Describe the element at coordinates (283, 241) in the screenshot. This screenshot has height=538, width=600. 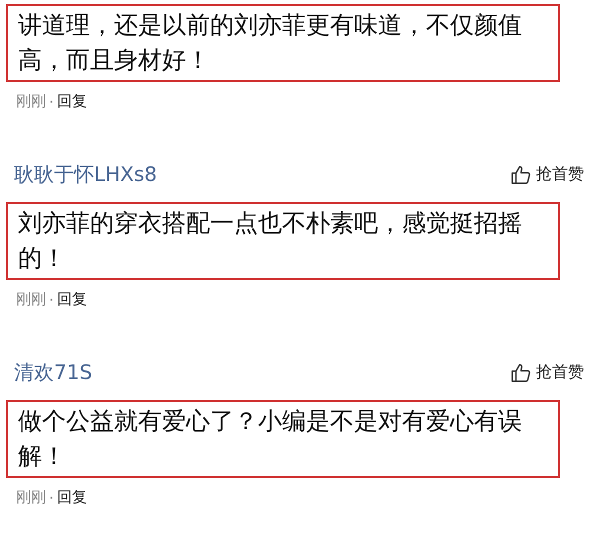
I see `comment-text: 刘亦菲的穿衣搭配一点也不朴素吧，感觉挺招摇的！` at that location.